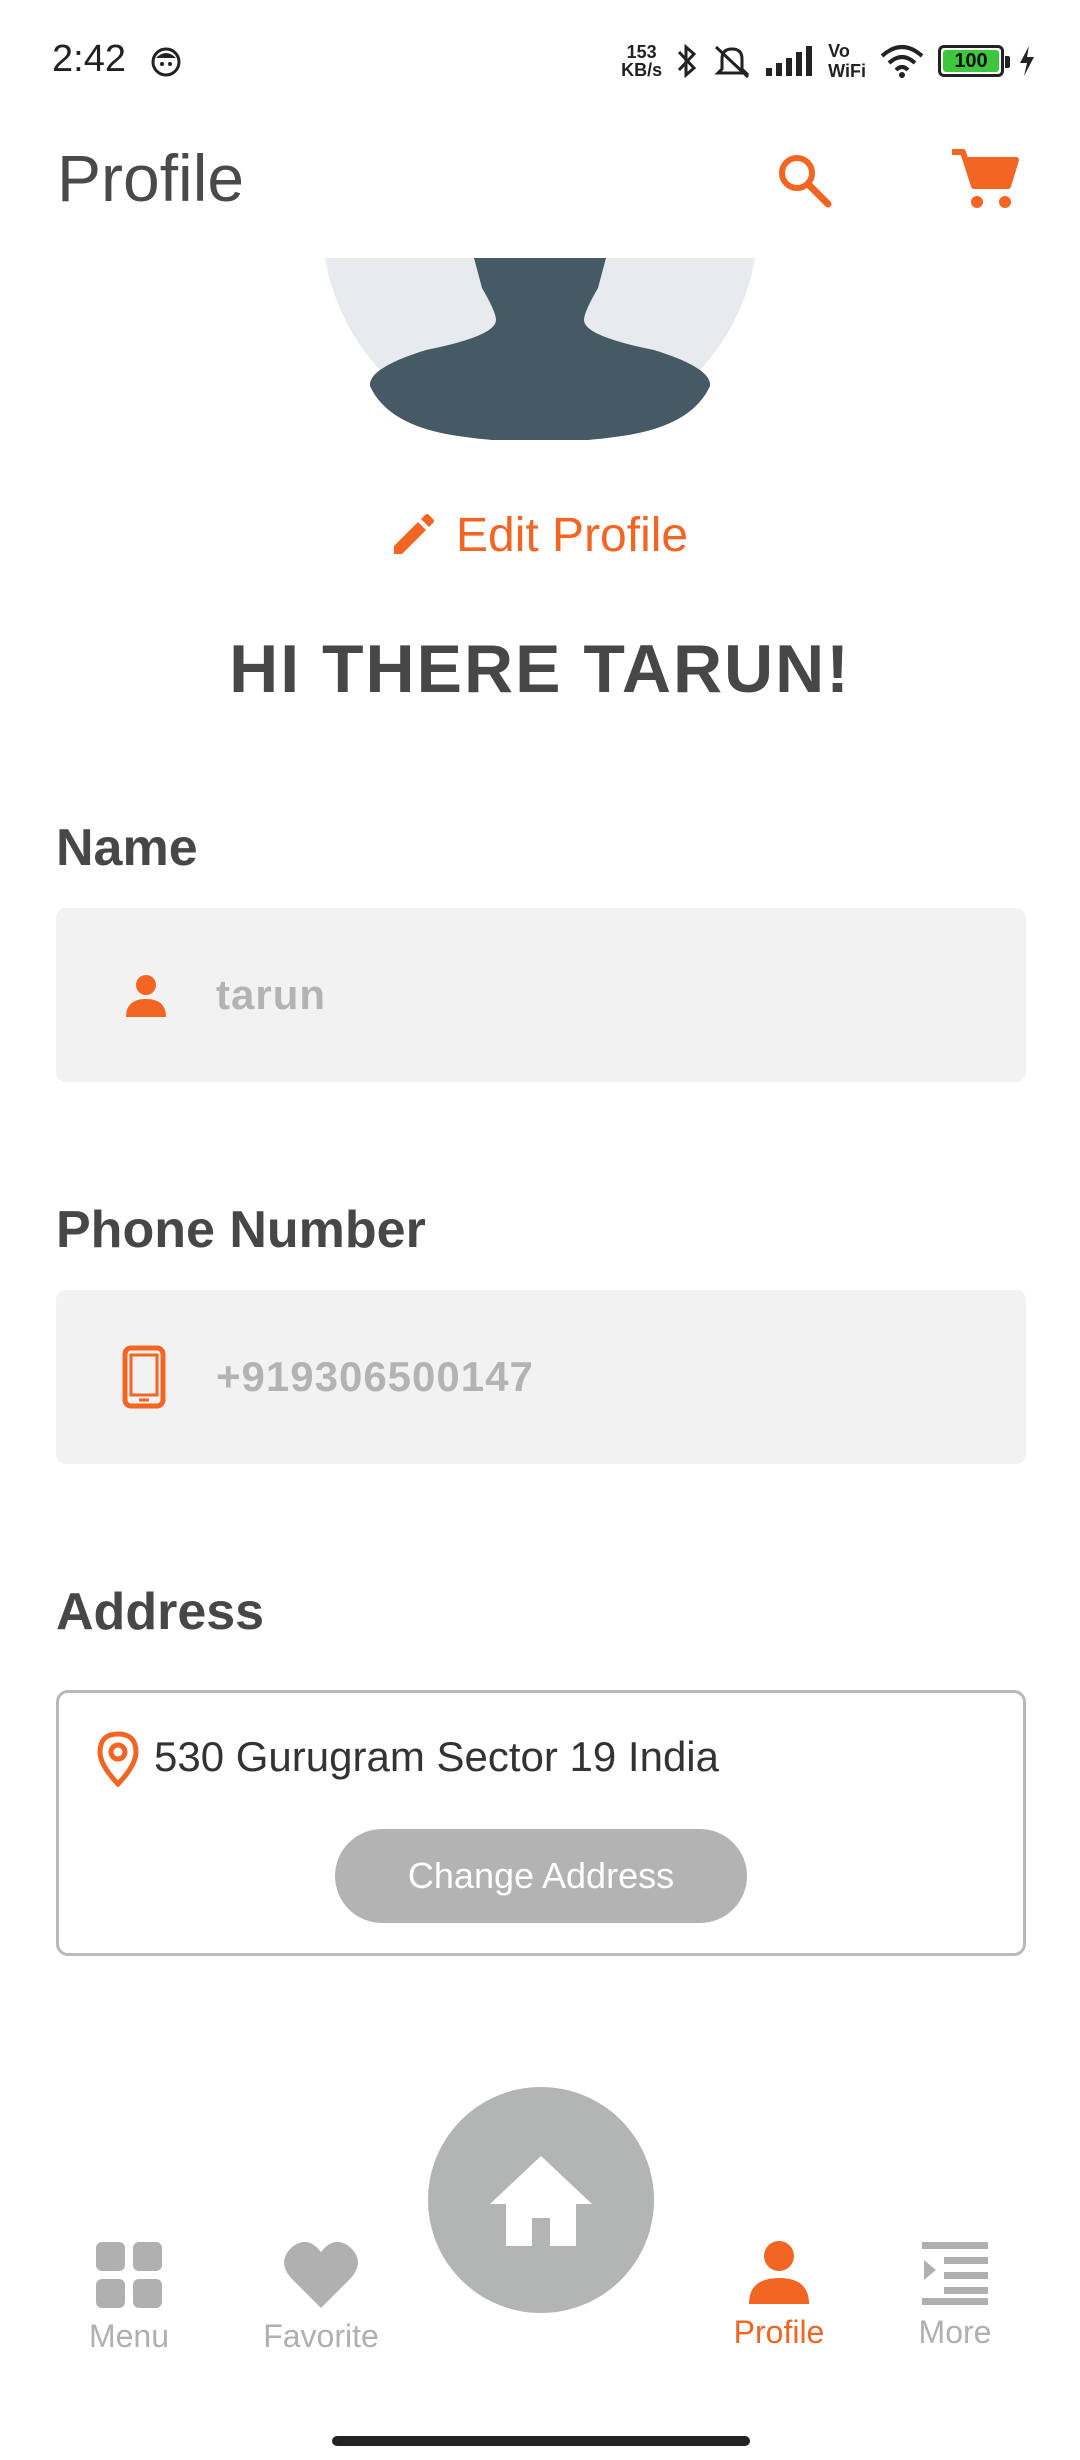  What do you see at coordinates (540, 669) in the screenshot?
I see `greeting-heading: HI THERE TARUN!` at bounding box center [540, 669].